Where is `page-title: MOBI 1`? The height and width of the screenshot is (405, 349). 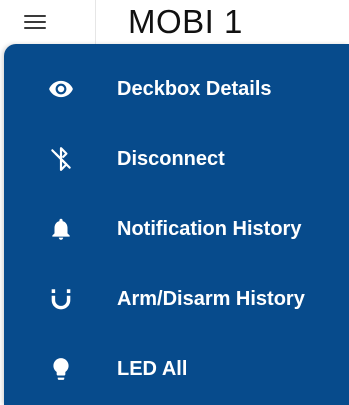 page-title: MOBI 1 is located at coordinates (185, 21).